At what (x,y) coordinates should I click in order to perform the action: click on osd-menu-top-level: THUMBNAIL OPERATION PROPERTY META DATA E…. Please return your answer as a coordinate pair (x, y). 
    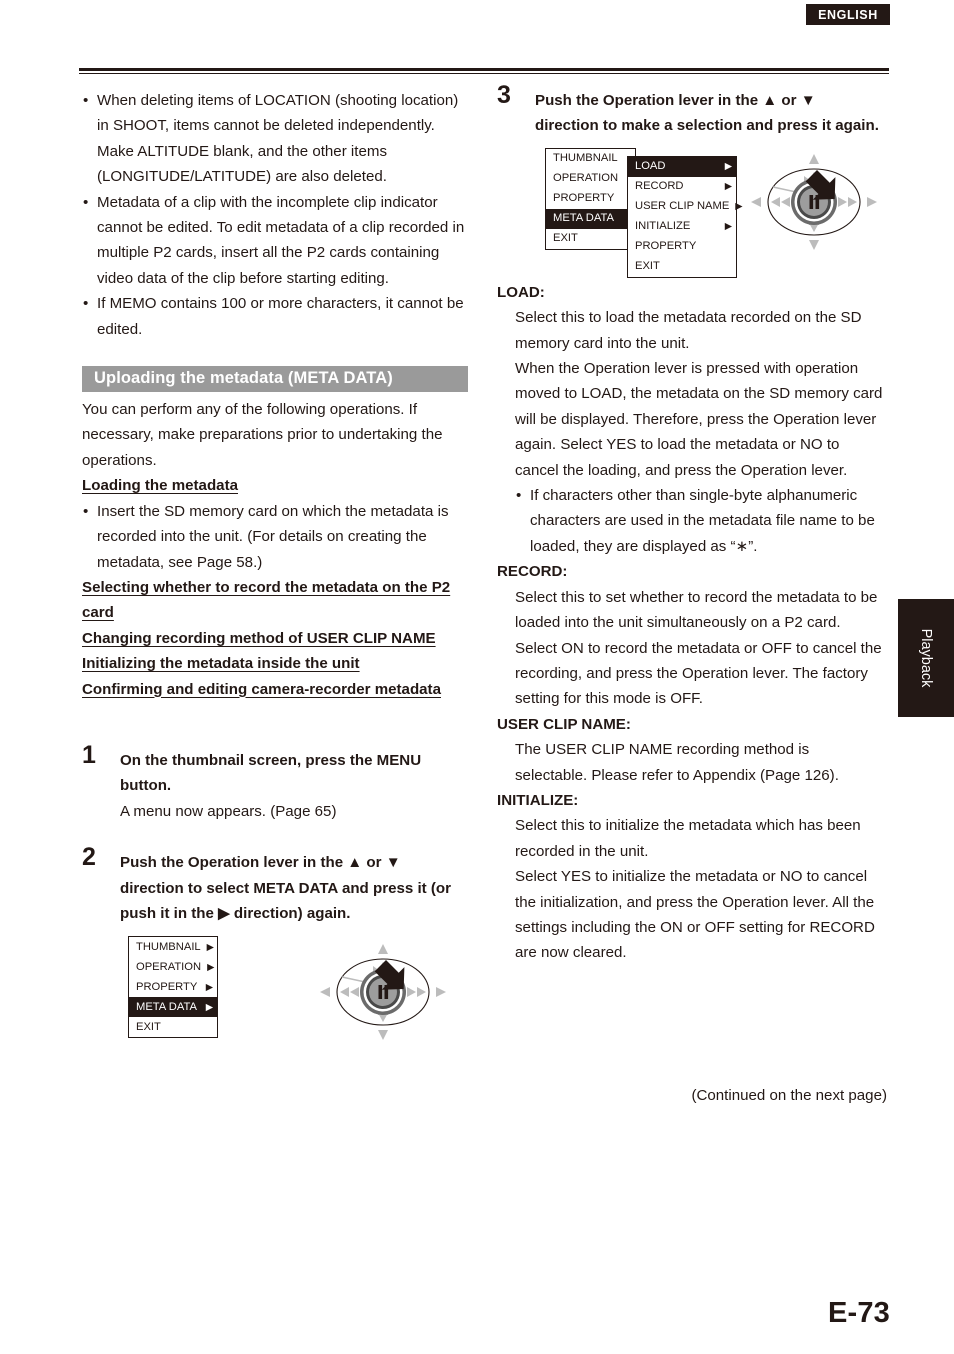
    Looking at the image, I should click on (590, 198).